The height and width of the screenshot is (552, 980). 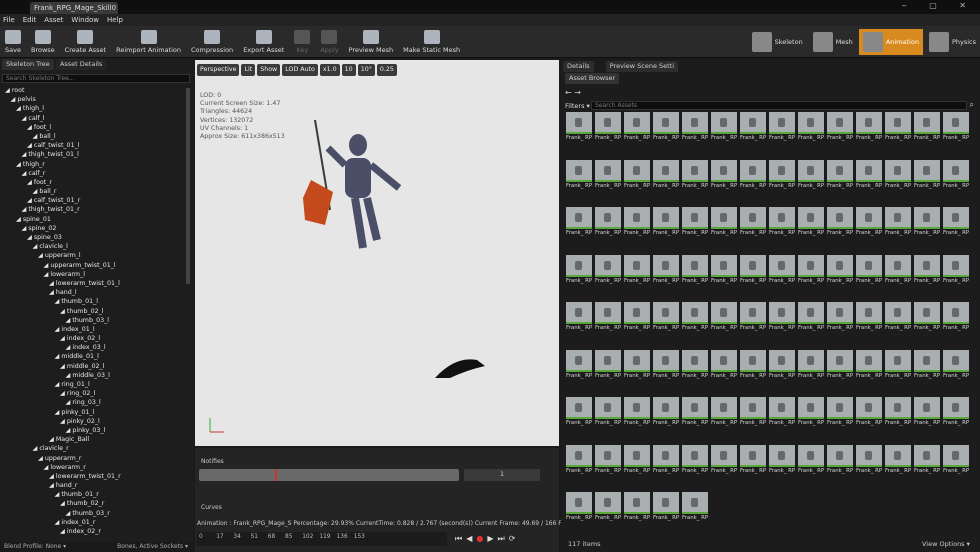 What do you see at coordinates (93, 485) in the screenshot?
I see `tree-row-hand_r: ◢ hand_r` at bounding box center [93, 485].